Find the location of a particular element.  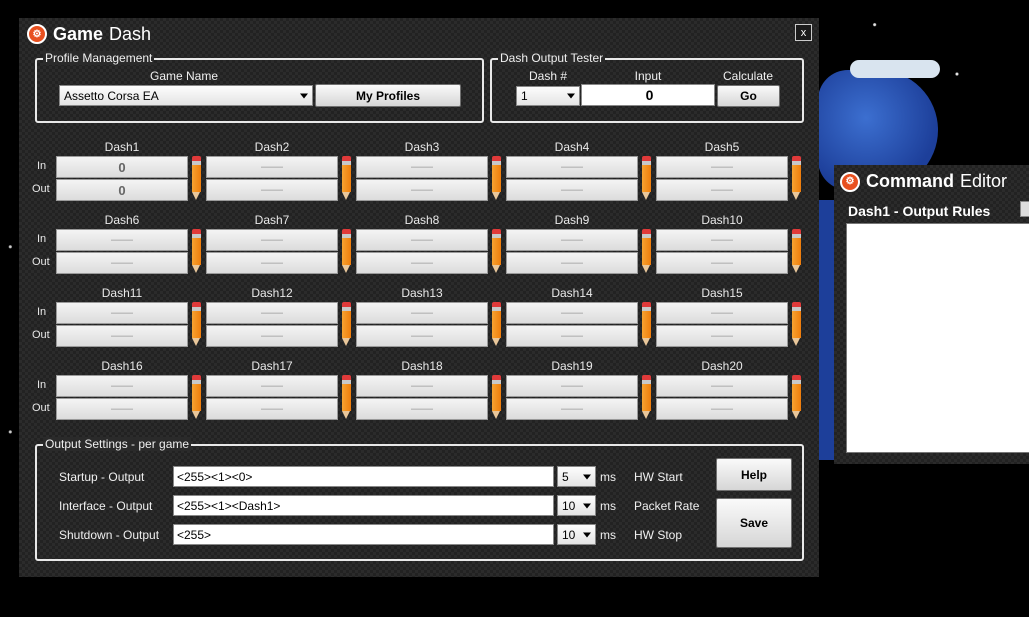

dash-label: Dash5 is located at coordinates (722, 147).